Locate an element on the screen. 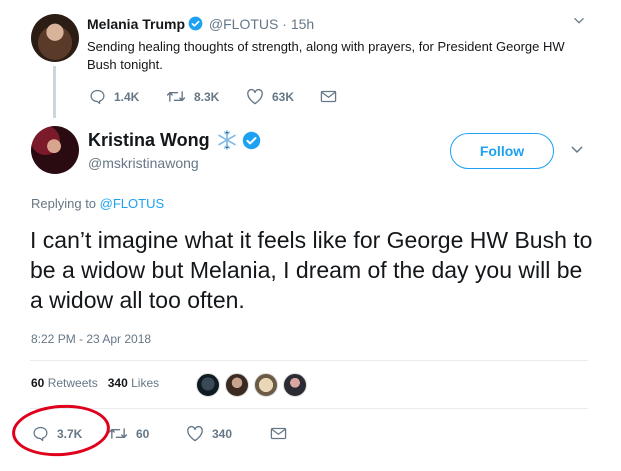  quoted-tweet-actions: 1.4K 8.3K 63K is located at coordinates (213, 96).